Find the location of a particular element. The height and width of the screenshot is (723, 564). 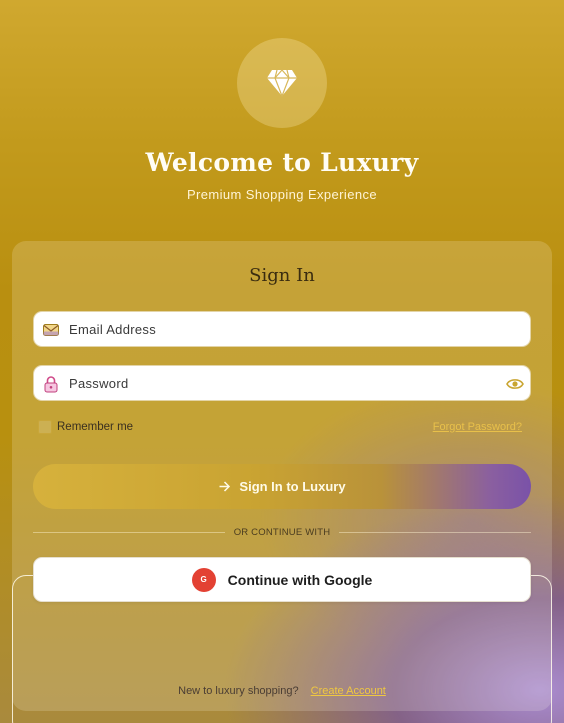

create-account-link: Create Account is located at coordinates (348, 691).